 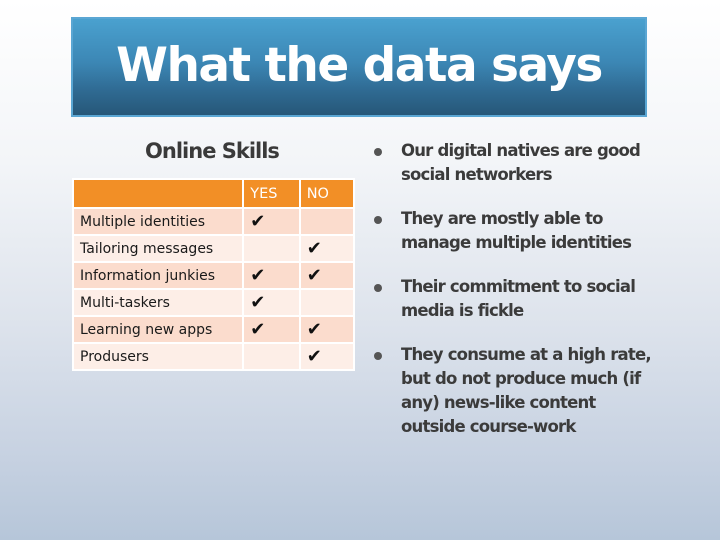 What do you see at coordinates (158, 329) in the screenshot?
I see `row-label: Learning new apps` at bounding box center [158, 329].